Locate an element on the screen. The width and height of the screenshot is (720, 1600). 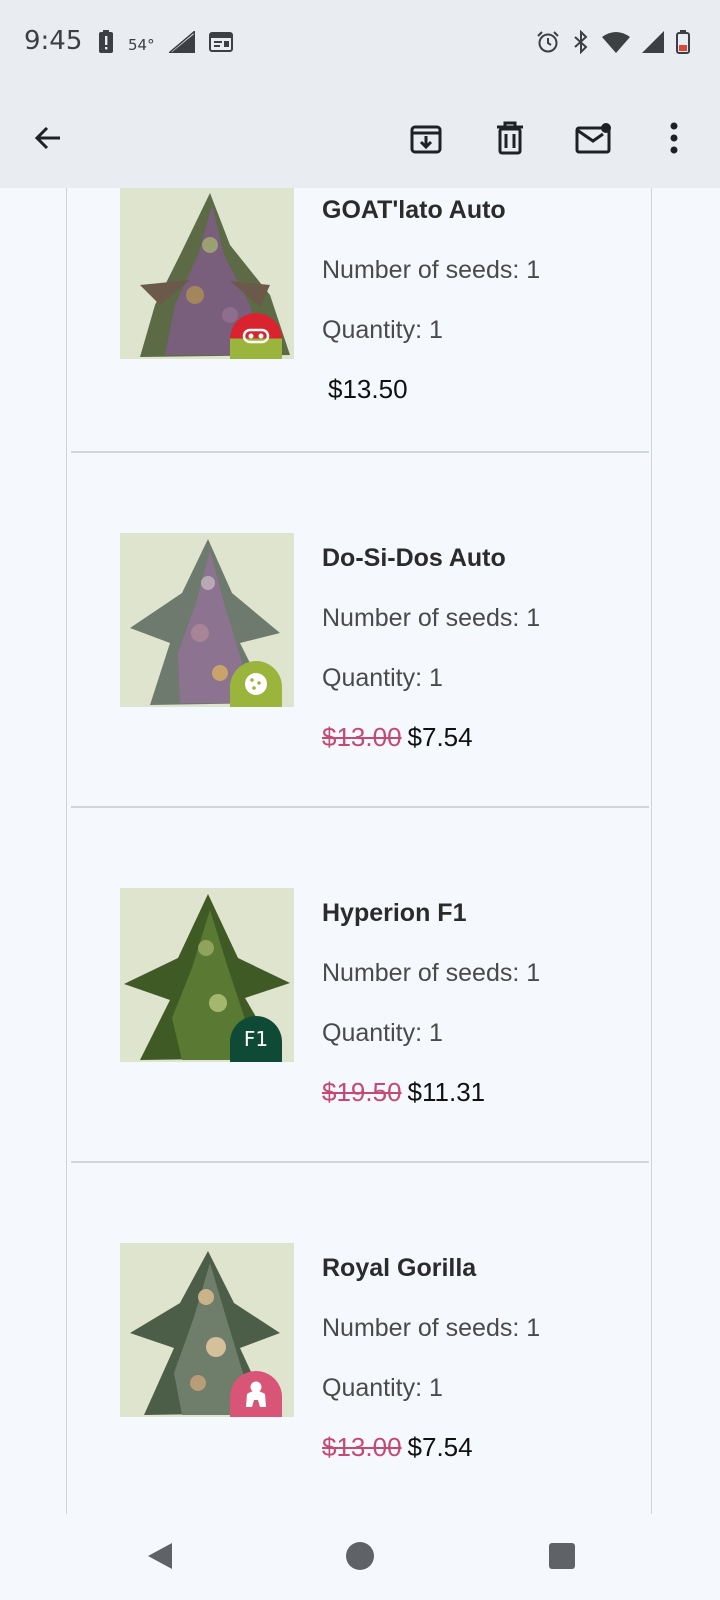
status-temperature: 54° is located at coordinates (141, 44).